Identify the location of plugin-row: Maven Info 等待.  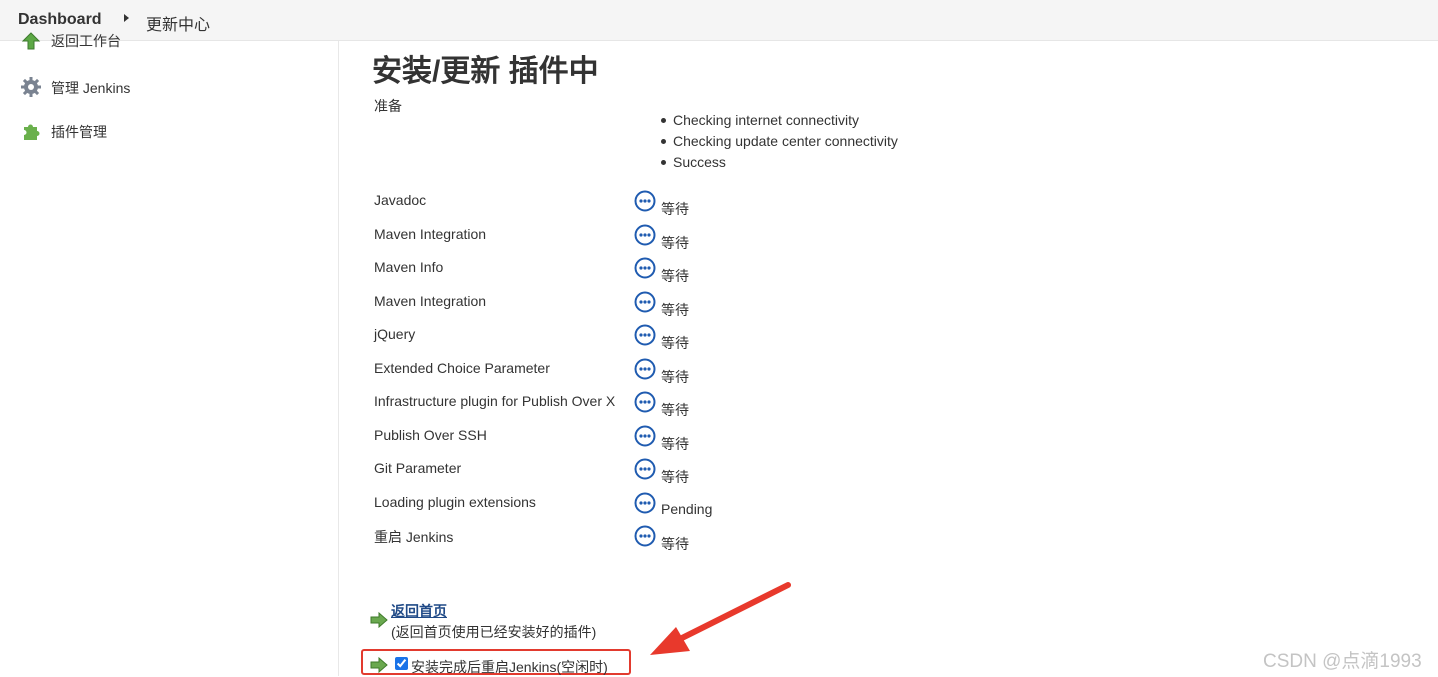
(500, 274).